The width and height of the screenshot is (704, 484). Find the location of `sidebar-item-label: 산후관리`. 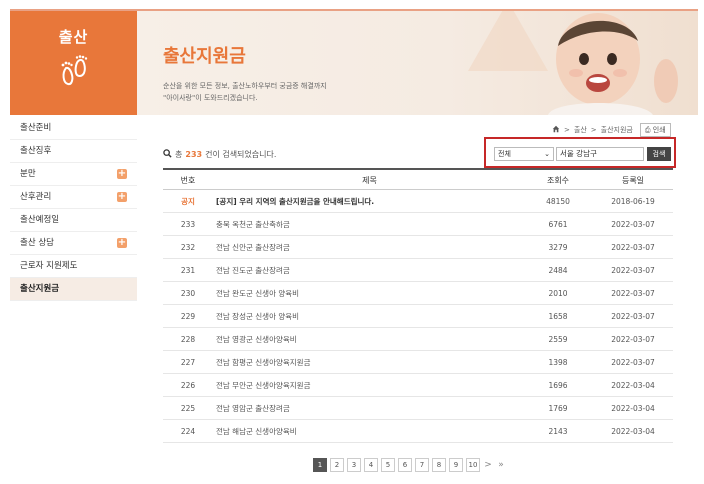

sidebar-item-label: 산후관리 is located at coordinates (36, 197).